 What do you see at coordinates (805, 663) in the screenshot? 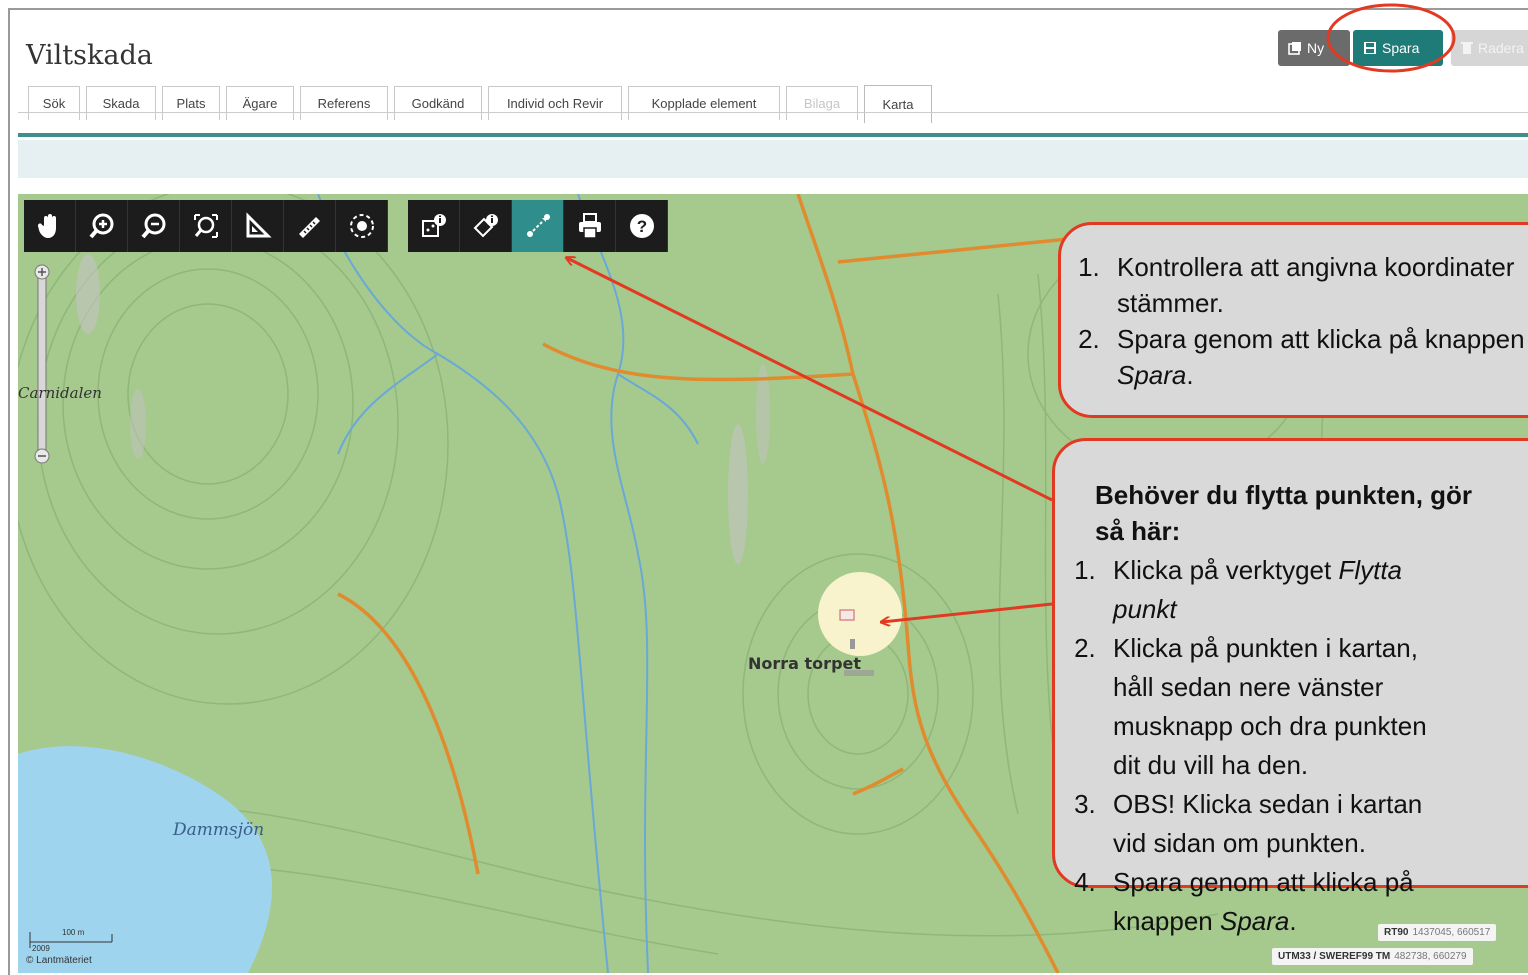
I see `map-label-norra-torpet: Norra torpet` at bounding box center [805, 663].